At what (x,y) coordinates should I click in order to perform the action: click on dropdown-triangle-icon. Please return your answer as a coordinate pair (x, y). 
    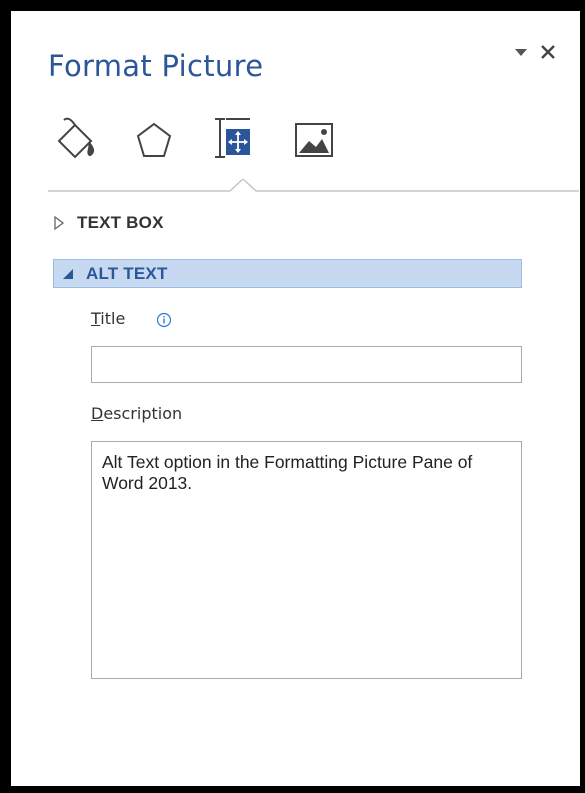
    Looking at the image, I should click on (521, 52).